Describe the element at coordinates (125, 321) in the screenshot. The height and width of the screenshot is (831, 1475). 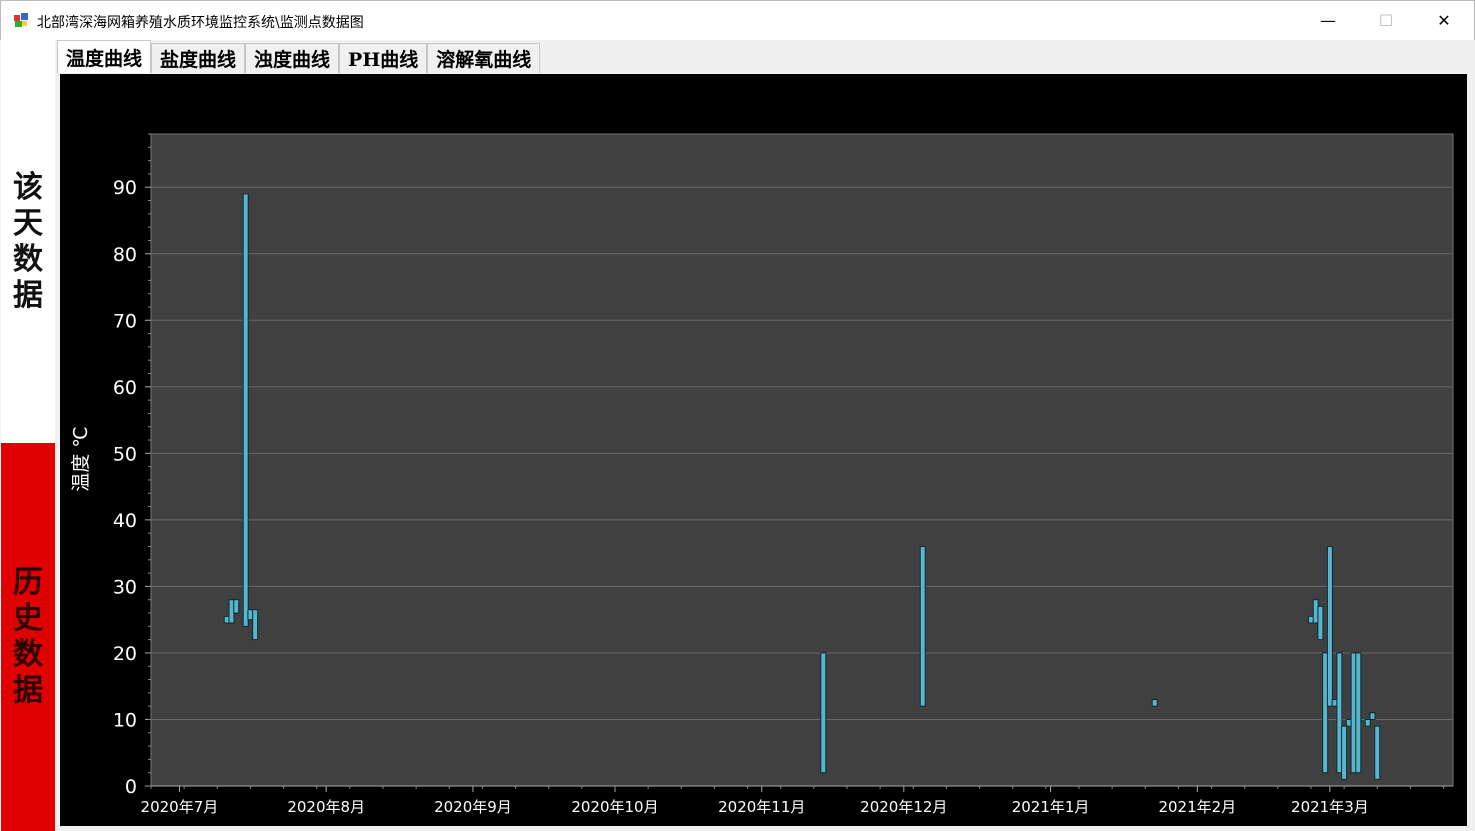
I see `y-tick-label: 70` at that location.